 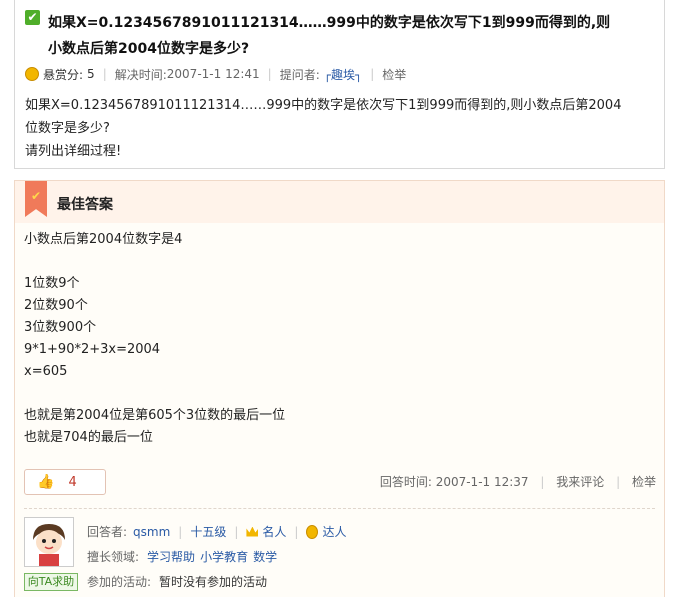 What do you see at coordinates (60, 327) in the screenshot?
I see `answer-line: 3位数900个` at bounding box center [60, 327].